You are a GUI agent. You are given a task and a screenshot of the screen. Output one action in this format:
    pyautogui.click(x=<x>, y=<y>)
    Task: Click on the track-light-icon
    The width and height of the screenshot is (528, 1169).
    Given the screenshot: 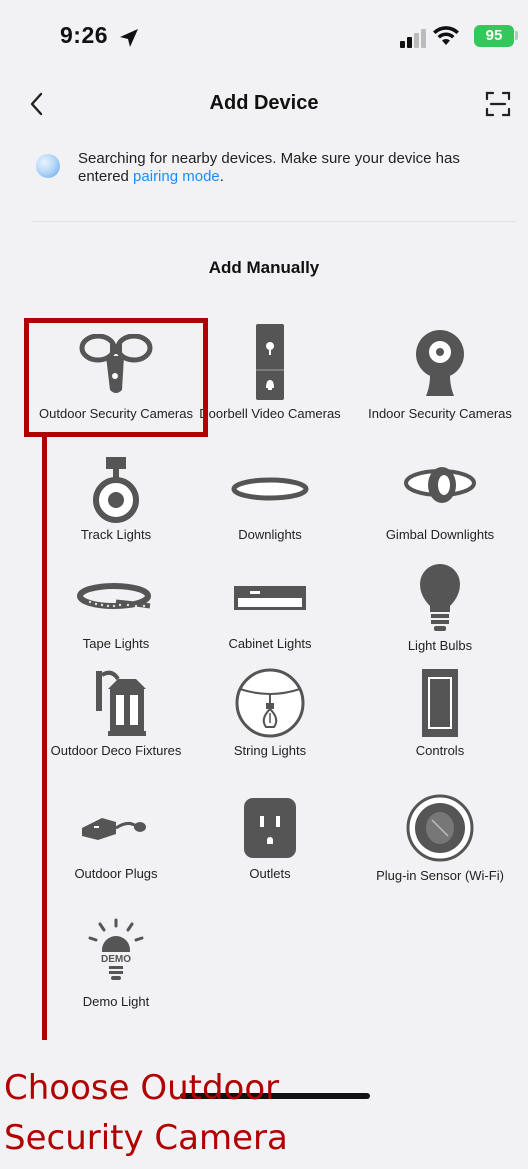 What is the action you would take?
    pyautogui.click(x=116, y=490)
    